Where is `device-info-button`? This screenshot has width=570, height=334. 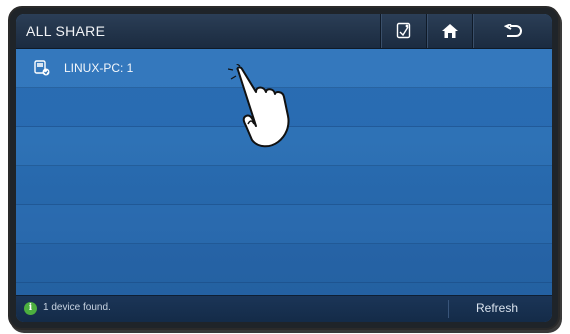
device-info-button is located at coordinates (403, 31).